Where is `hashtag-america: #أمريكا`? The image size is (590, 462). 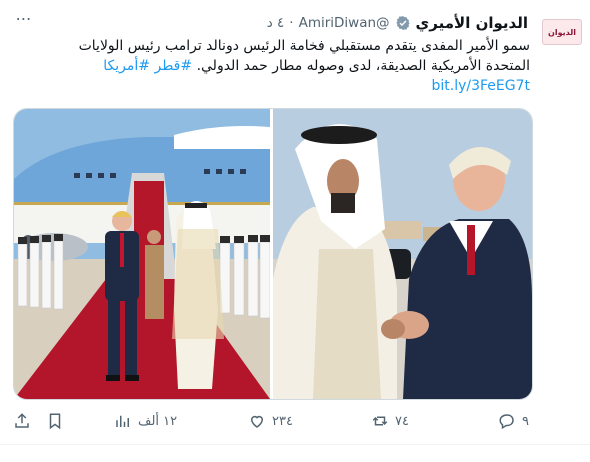
hashtag-america: #أمريكا is located at coordinates (126, 66).